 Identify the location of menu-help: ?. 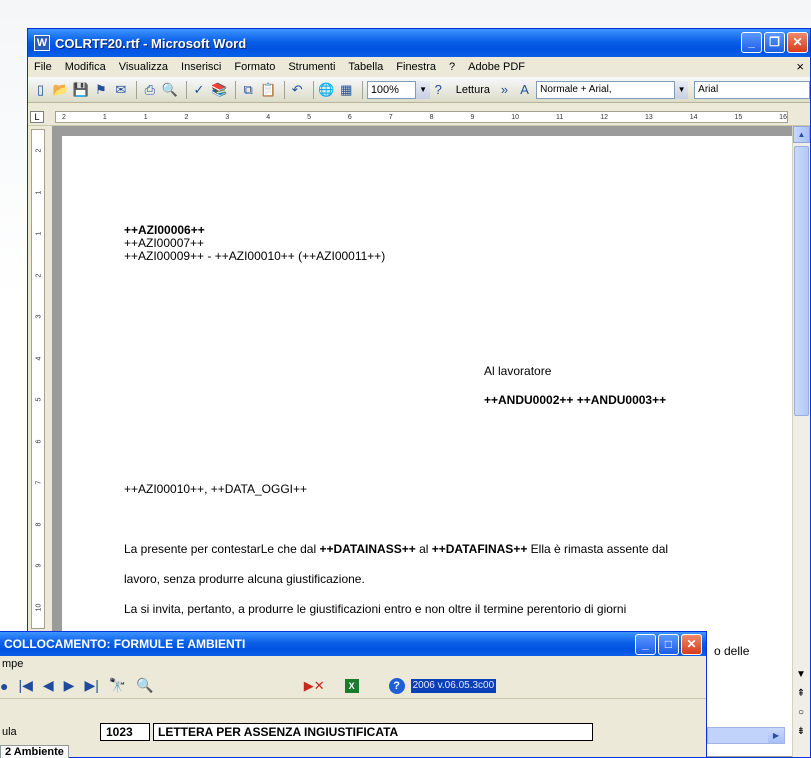
(452, 67).